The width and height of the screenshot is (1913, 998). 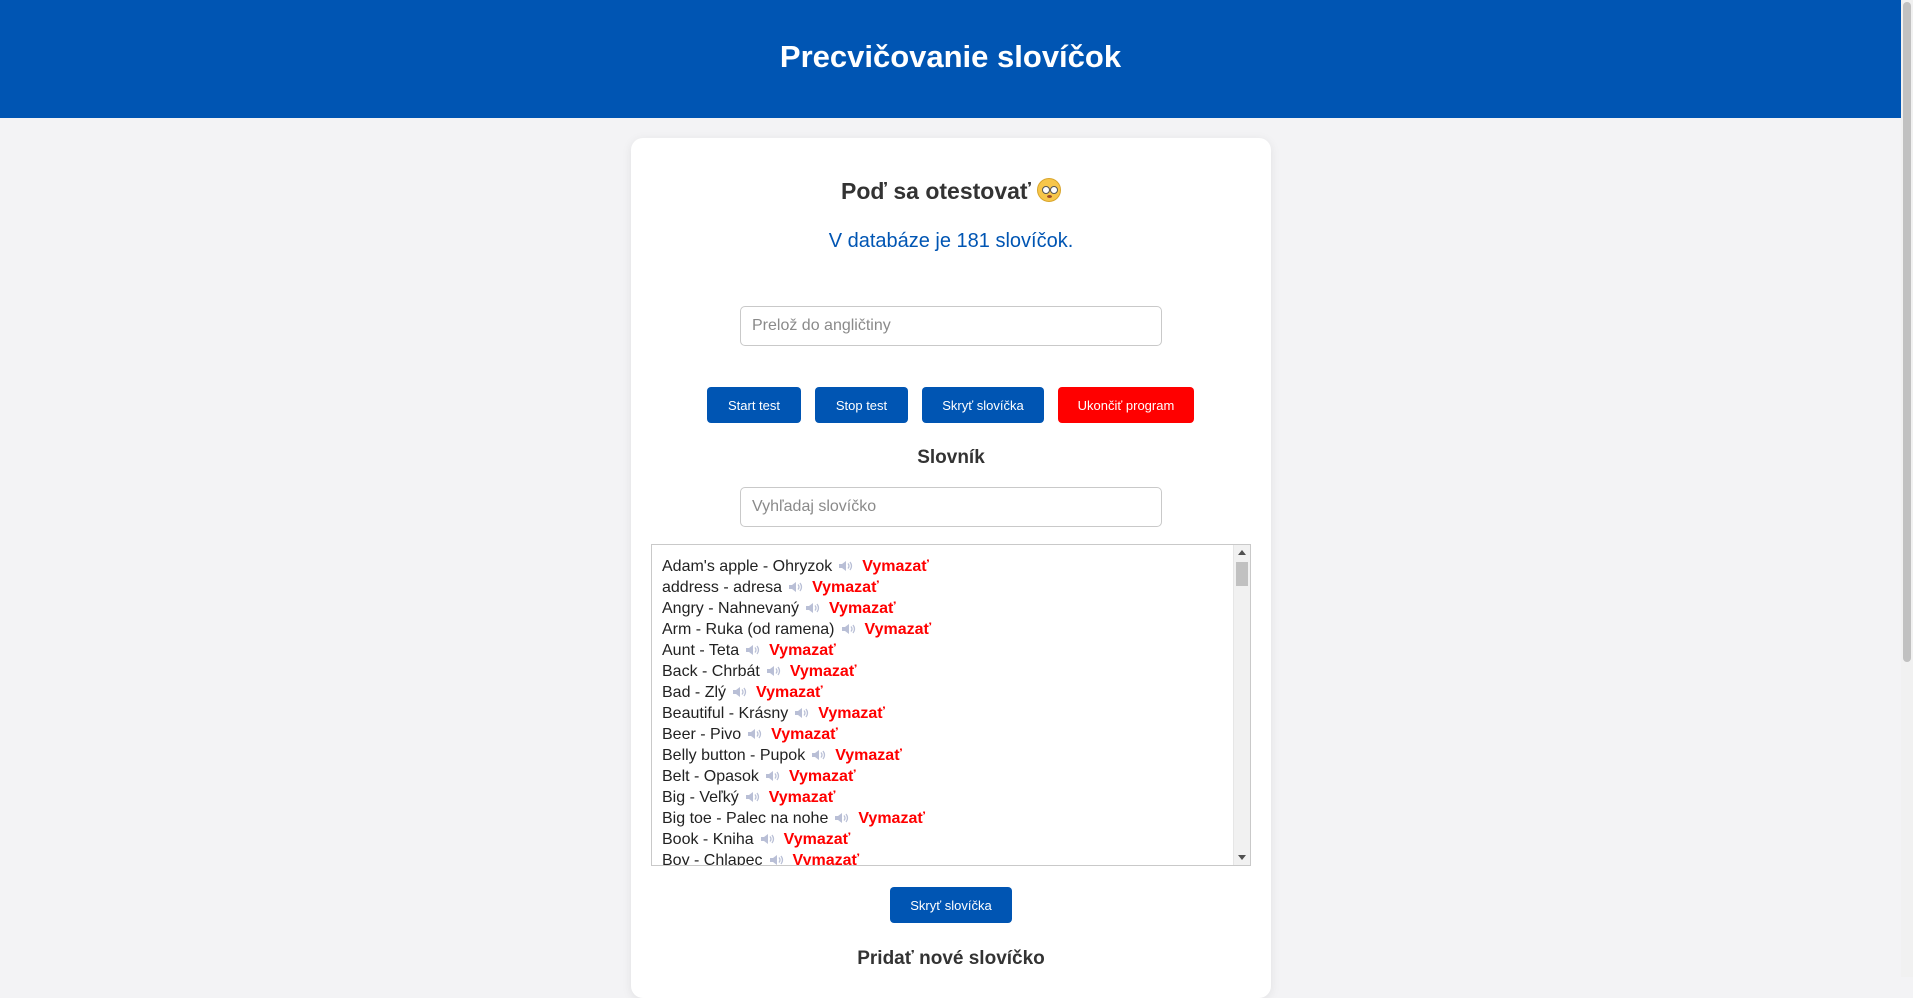 What do you see at coordinates (936, 191) in the screenshot?
I see `test-heading-text: Poď sa otestovať` at bounding box center [936, 191].